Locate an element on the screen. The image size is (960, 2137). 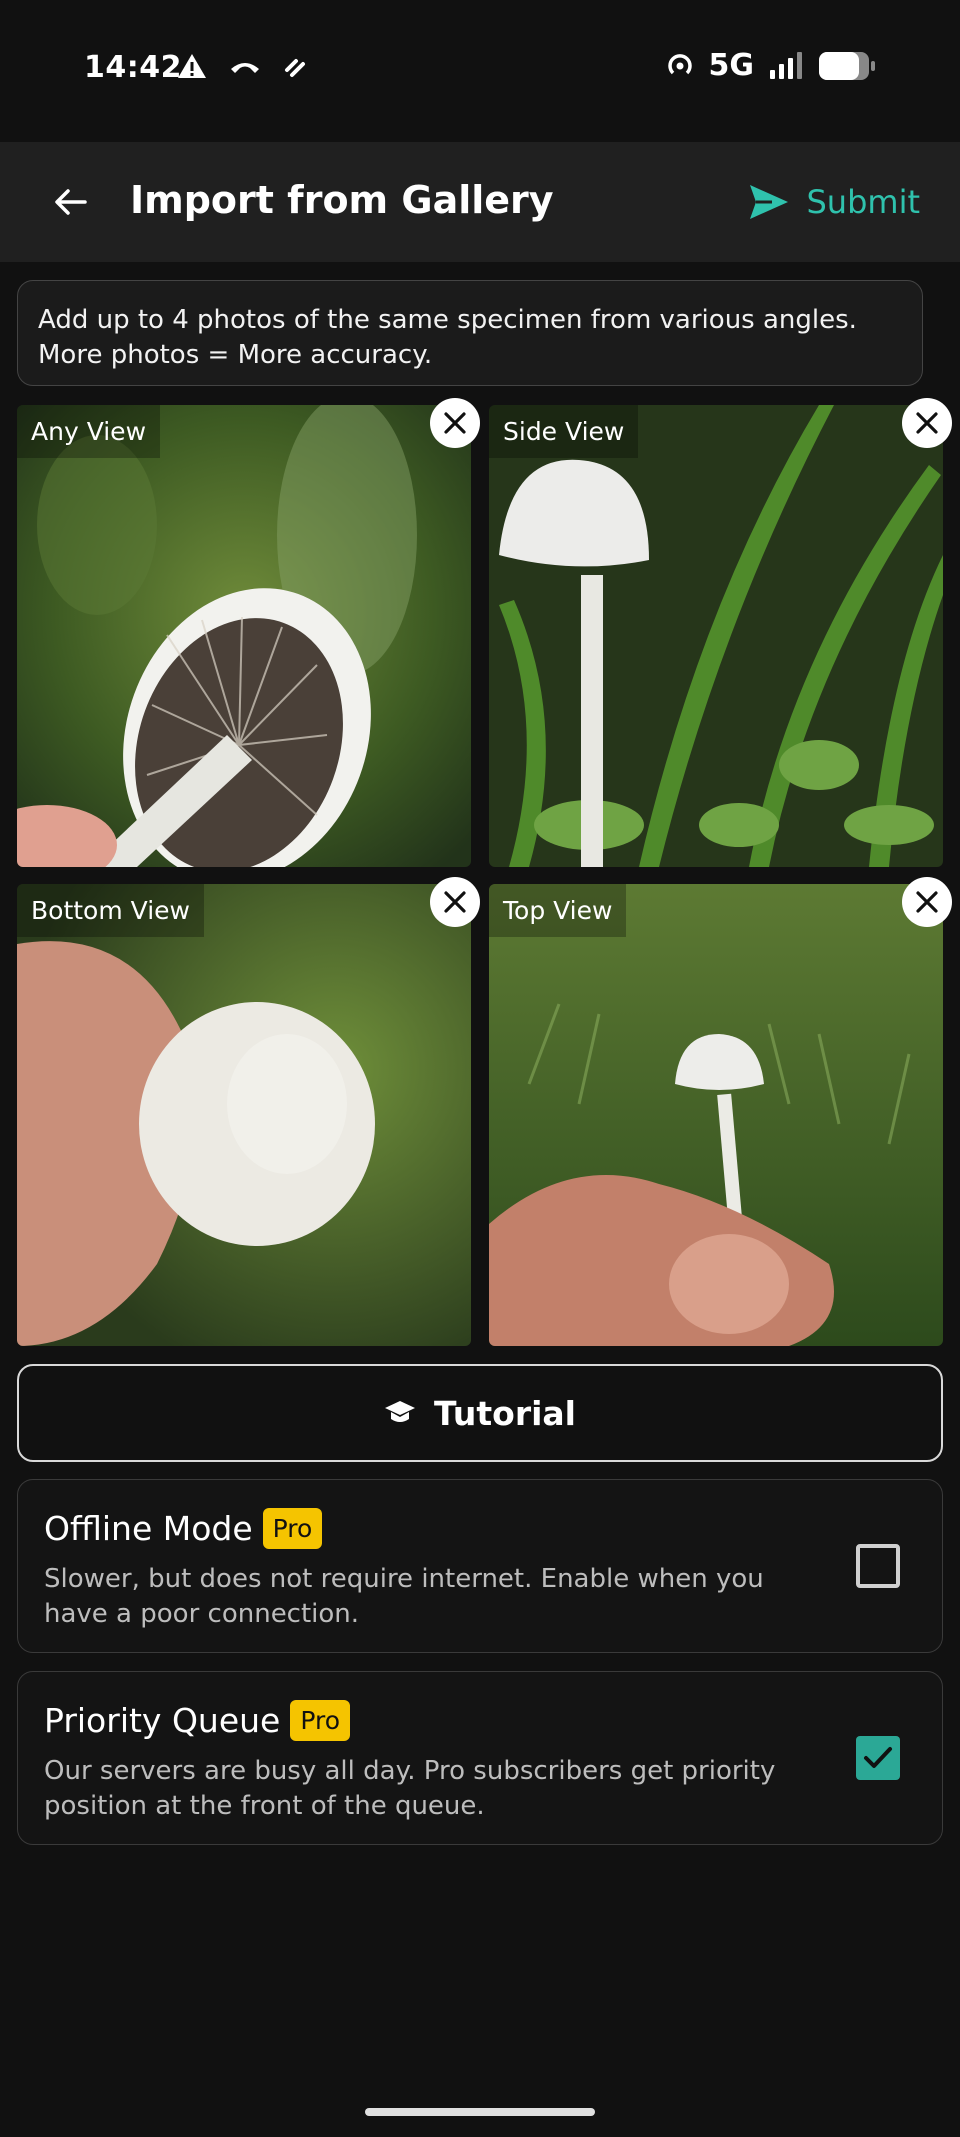
arrow-left-icon is located at coordinates (71, 202).